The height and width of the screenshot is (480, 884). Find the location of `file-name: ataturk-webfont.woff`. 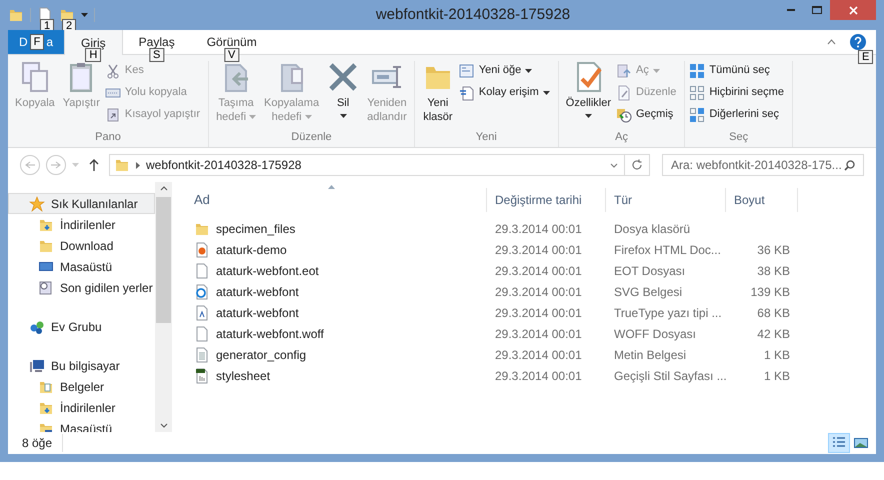

file-name: ataturk-webfont.woff is located at coordinates (336, 333).